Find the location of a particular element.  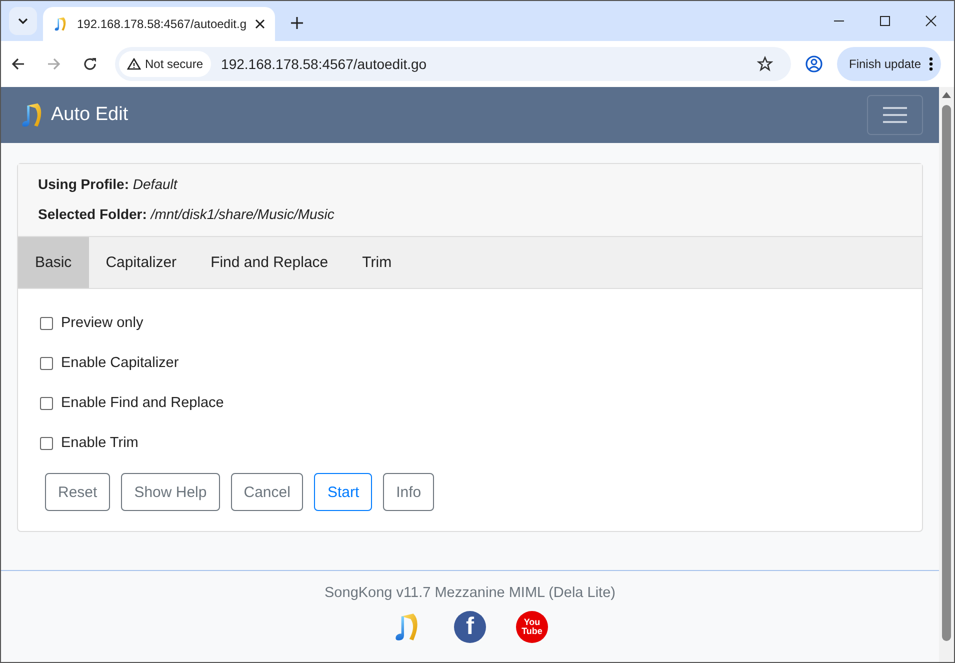

star-icon is located at coordinates (765, 64).